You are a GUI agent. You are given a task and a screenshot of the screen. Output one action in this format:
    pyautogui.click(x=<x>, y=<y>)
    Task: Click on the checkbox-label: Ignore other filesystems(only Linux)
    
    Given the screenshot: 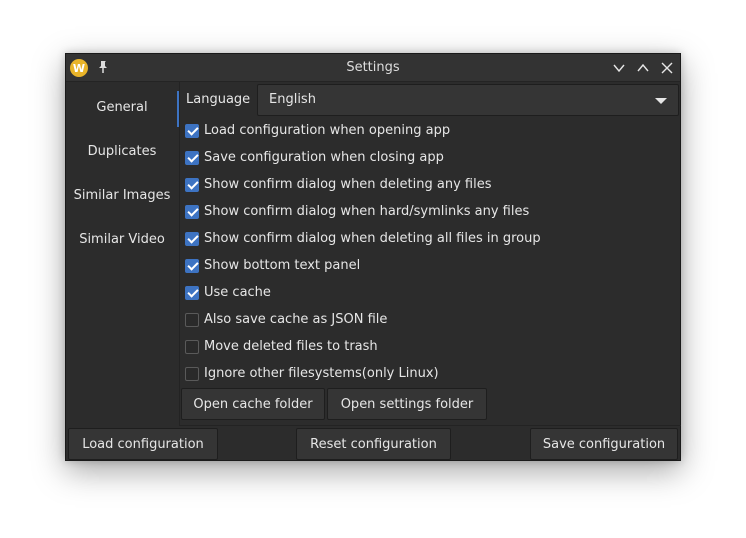 What is the action you would take?
    pyautogui.click(x=321, y=373)
    